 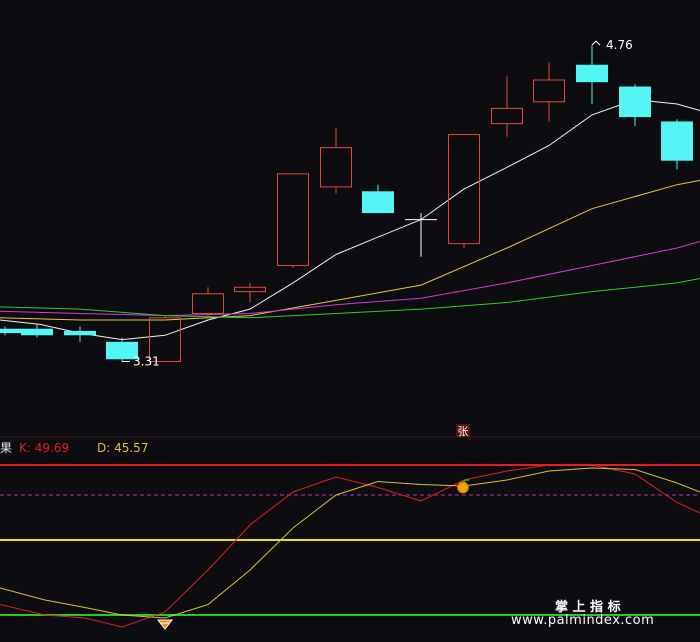 What do you see at coordinates (6, 448) in the screenshot?
I see `indicator-name: 果` at bounding box center [6, 448].